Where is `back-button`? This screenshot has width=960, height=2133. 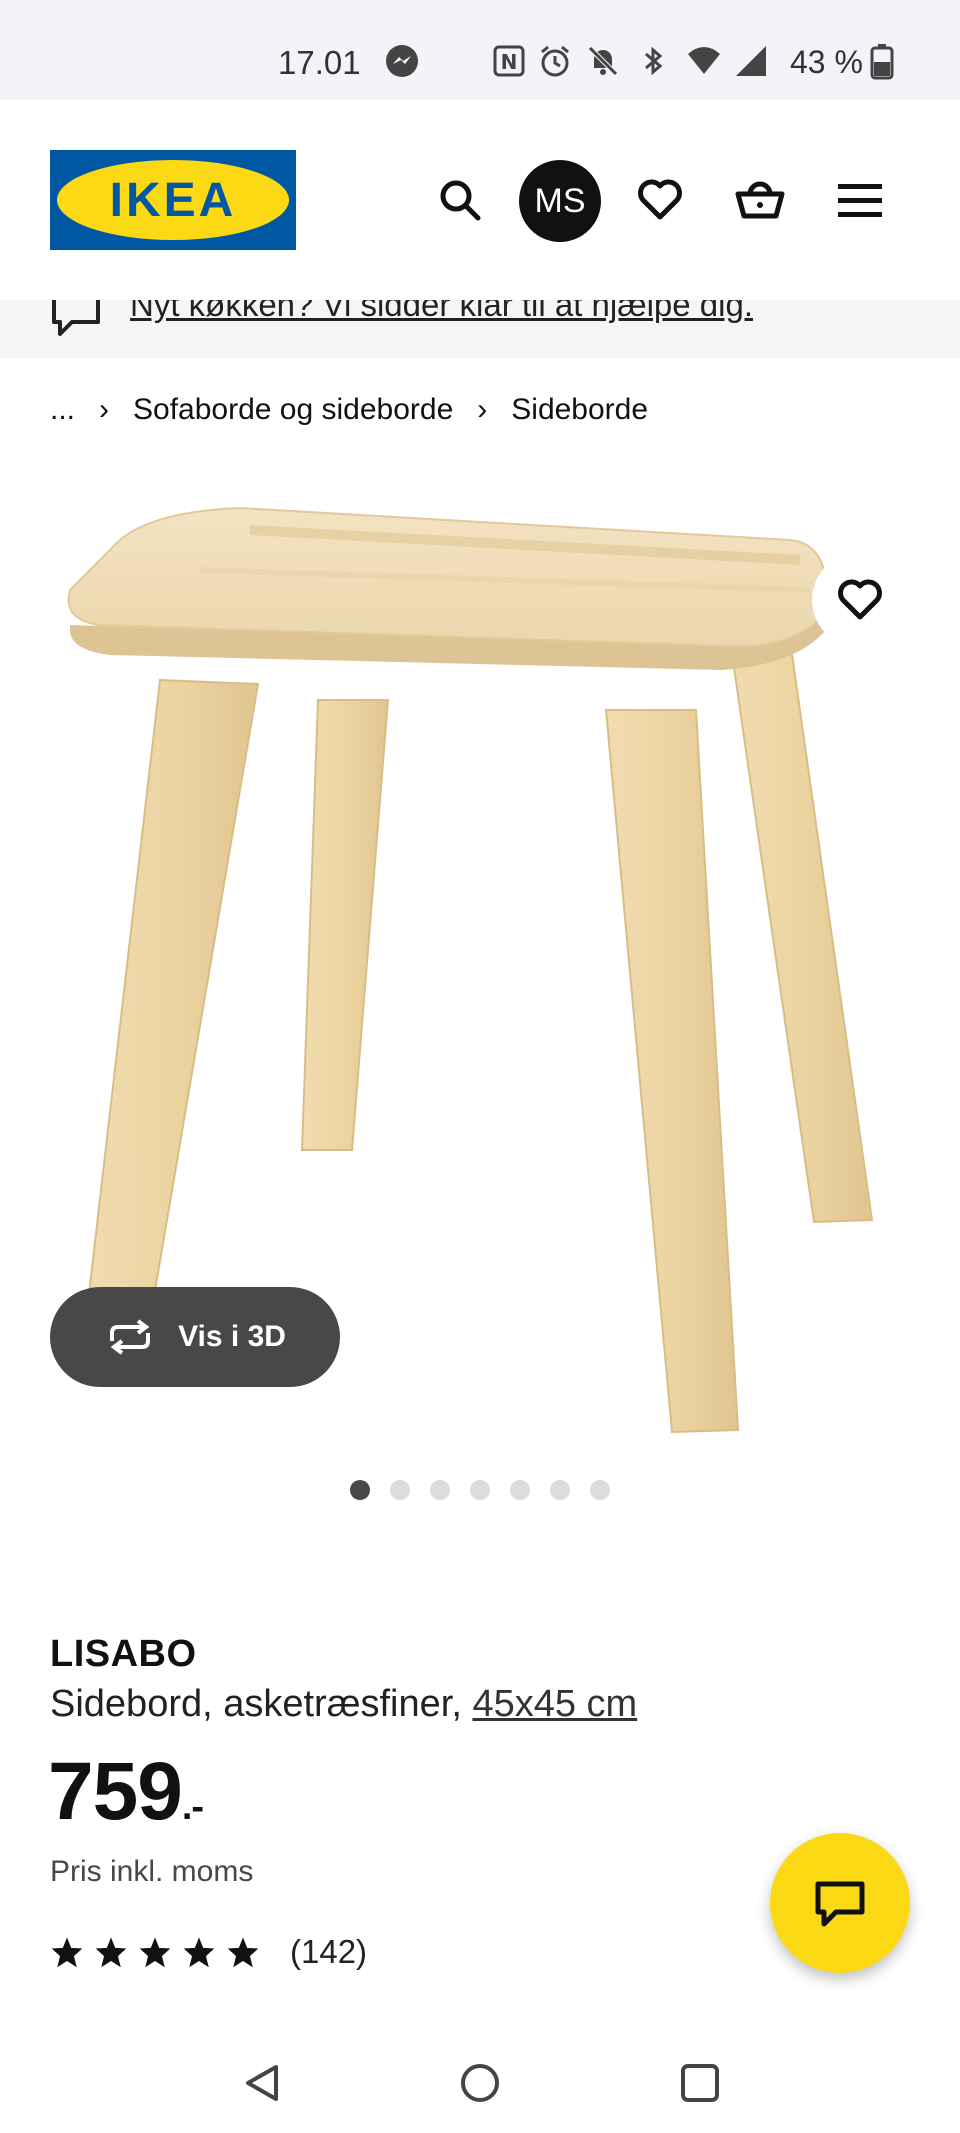
back-button is located at coordinates (262, 2083).